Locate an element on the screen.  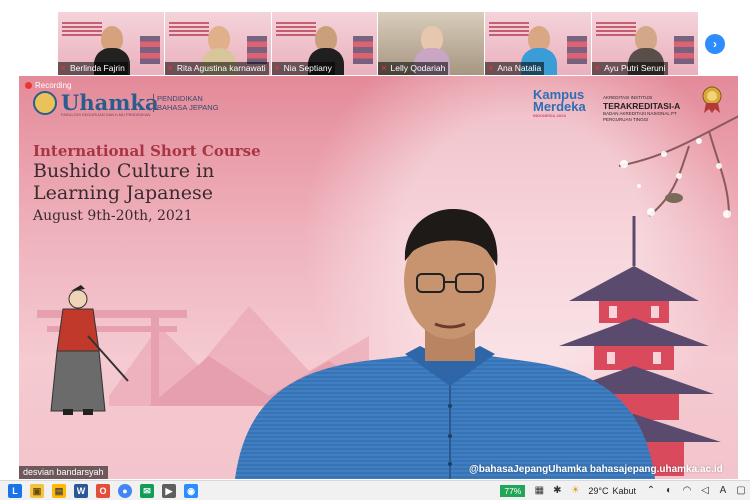
system-tray: 77% ▦ ✱ ☀ 29°C Kabut ⌃ ◐ ◠ ◁ A ▢ is located at coordinates (625, 490).